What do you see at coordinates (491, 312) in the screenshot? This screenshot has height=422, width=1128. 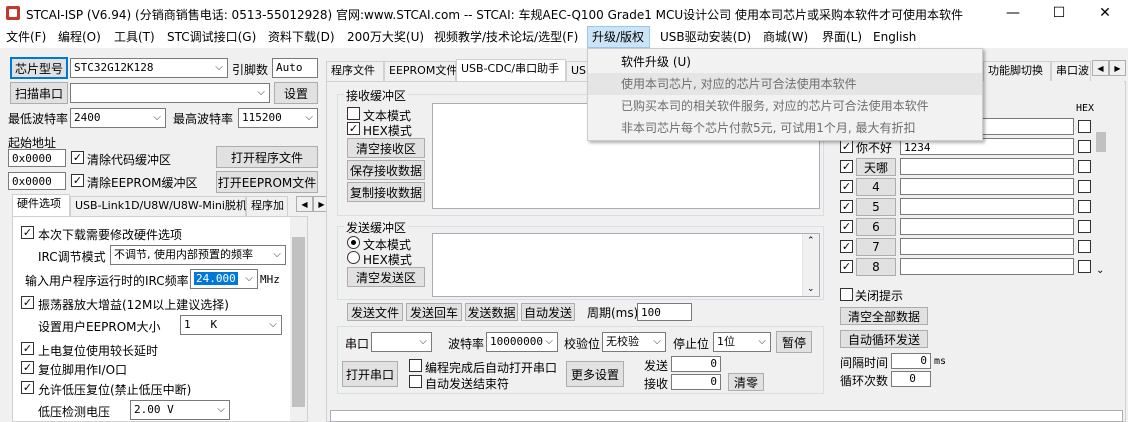 I see `send-data-button: 发送数据` at bounding box center [491, 312].